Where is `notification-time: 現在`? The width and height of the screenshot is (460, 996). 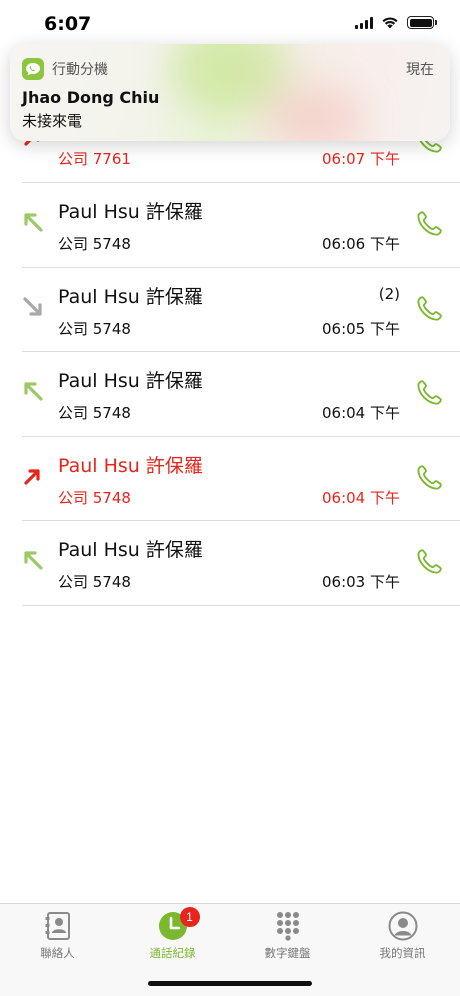 notification-time: 現在 is located at coordinates (420, 70).